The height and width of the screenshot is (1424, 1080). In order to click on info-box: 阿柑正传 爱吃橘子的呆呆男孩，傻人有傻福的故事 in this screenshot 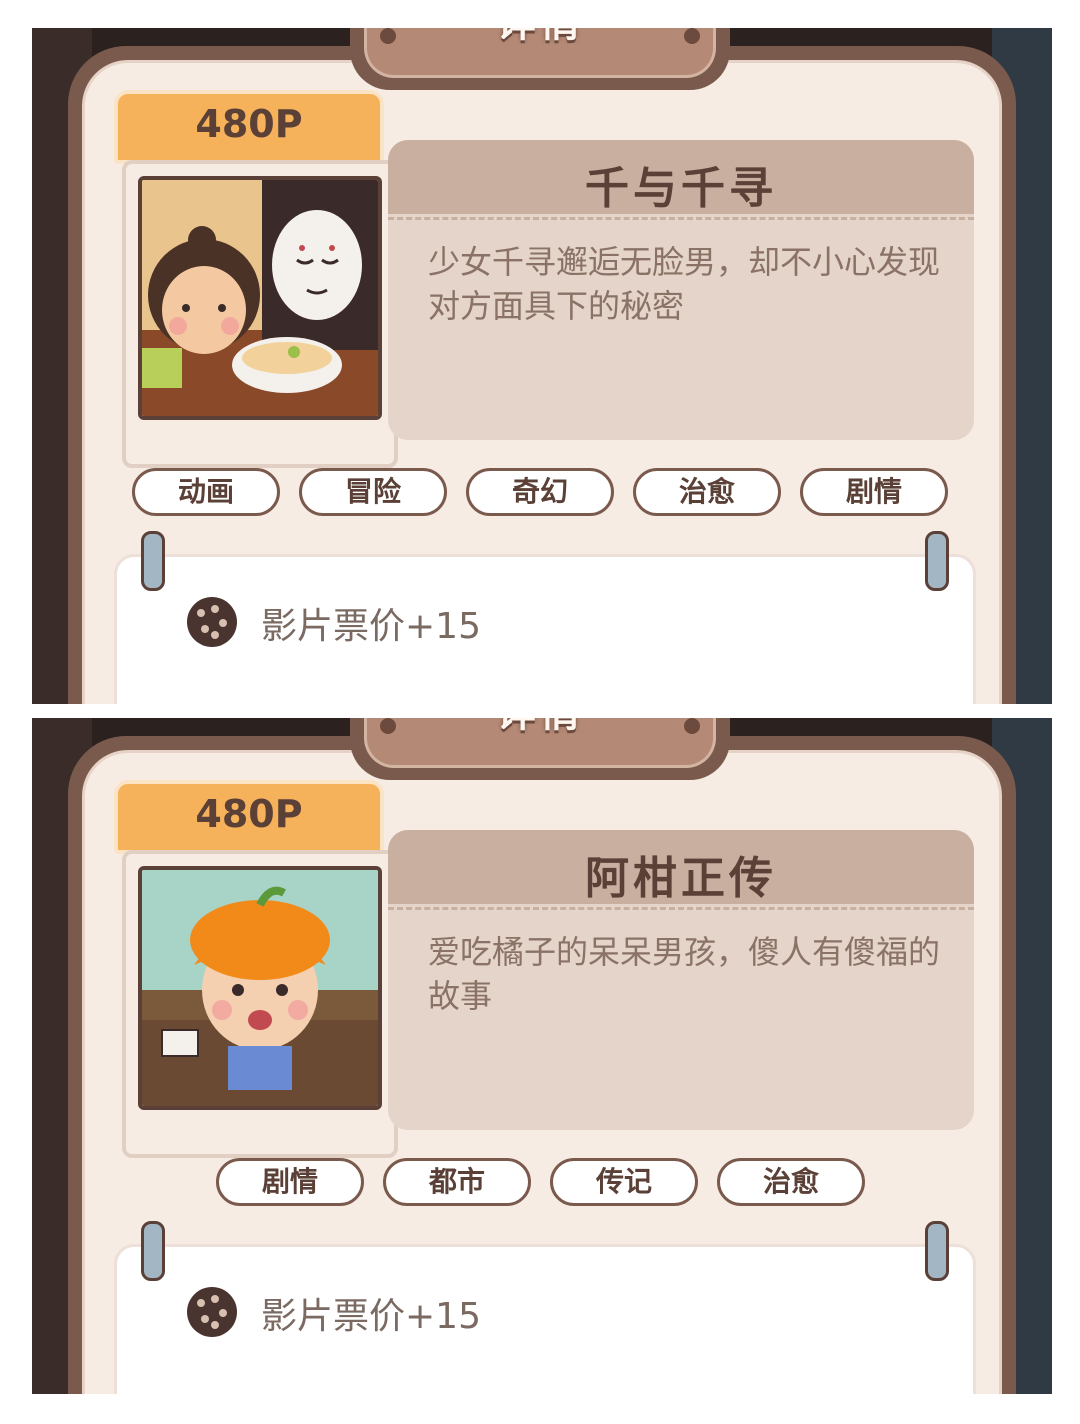, I will do `click(681, 980)`.